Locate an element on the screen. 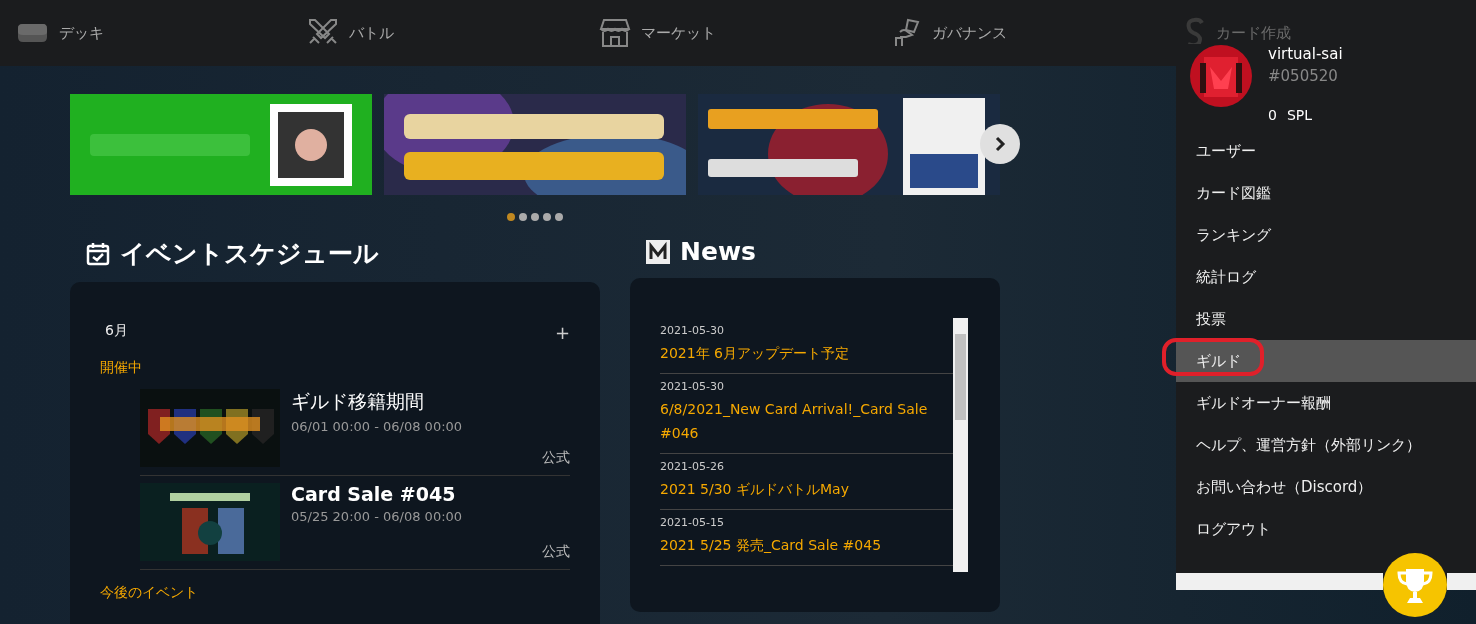  month-label: 6月 is located at coordinates (116, 331).